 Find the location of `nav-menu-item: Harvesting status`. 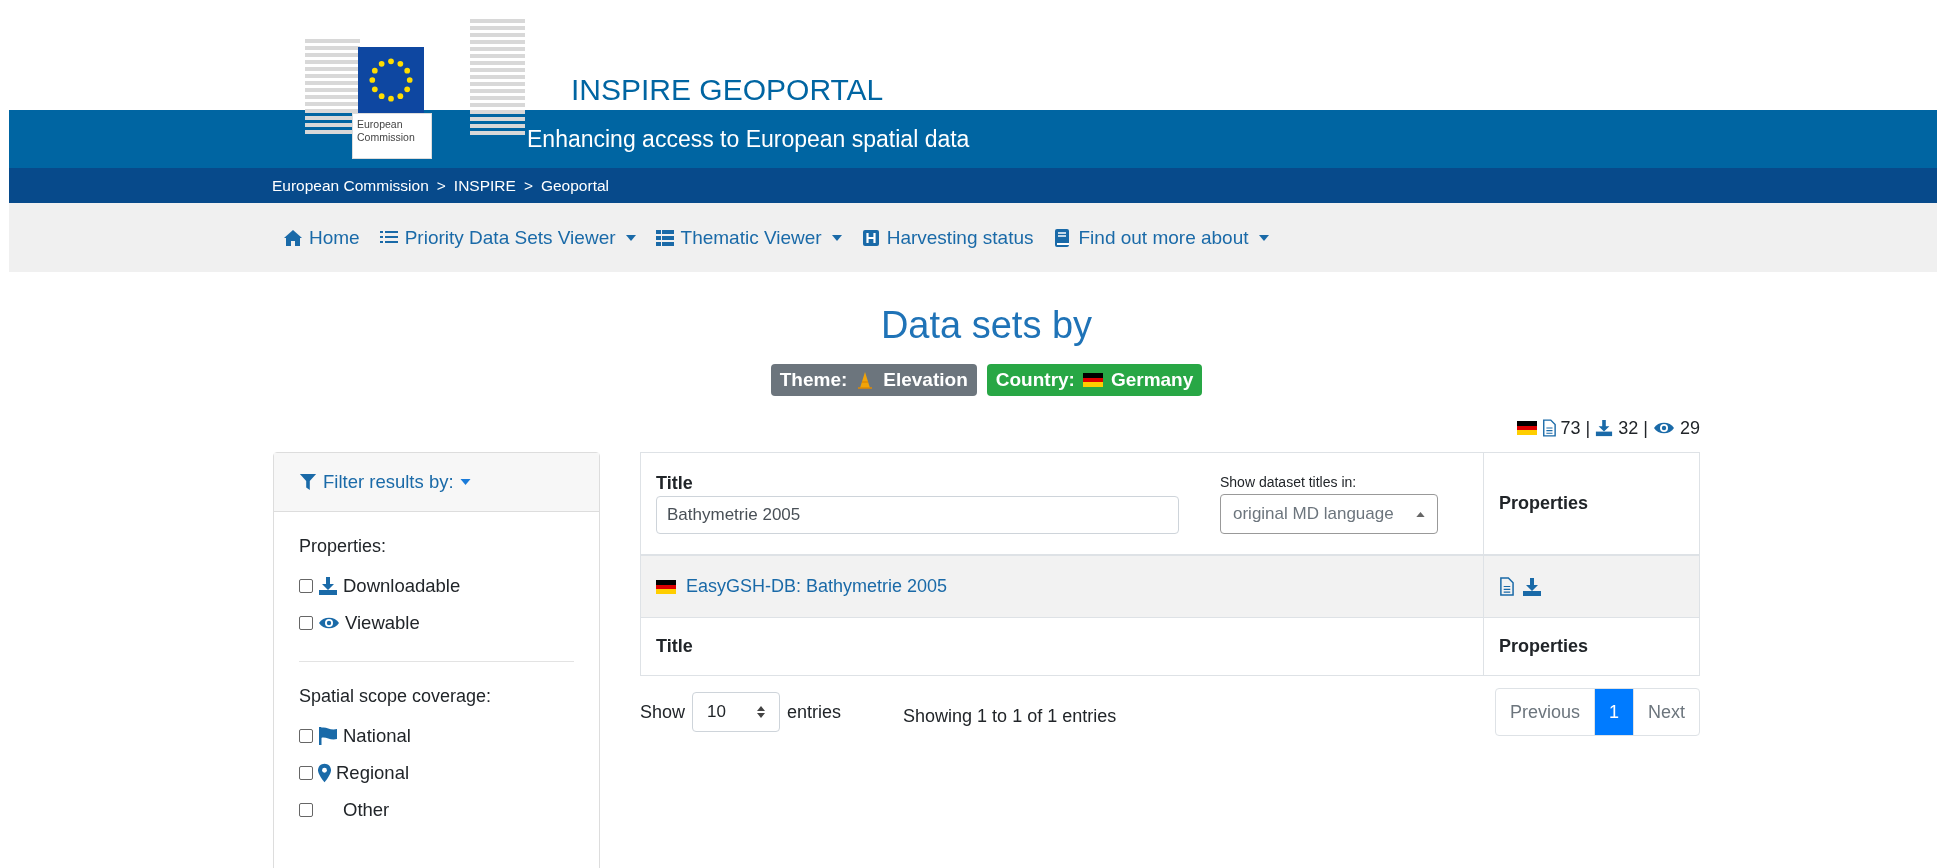

nav-menu-item: Harvesting status is located at coordinates (947, 237).